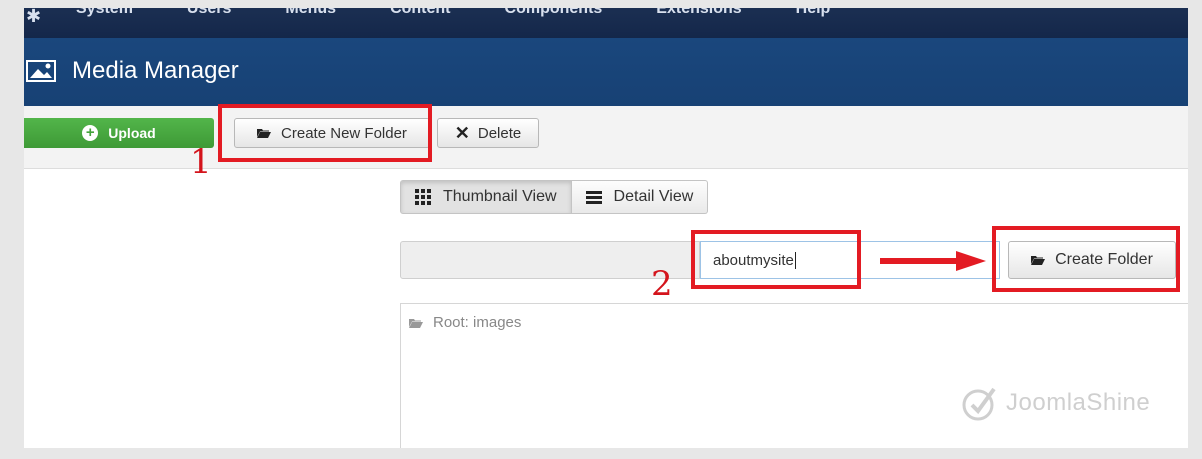 The height and width of the screenshot is (459, 1202). Describe the element at coordinates (132, 133) in the screenshot. I see `upload-label: Upload` at that location.